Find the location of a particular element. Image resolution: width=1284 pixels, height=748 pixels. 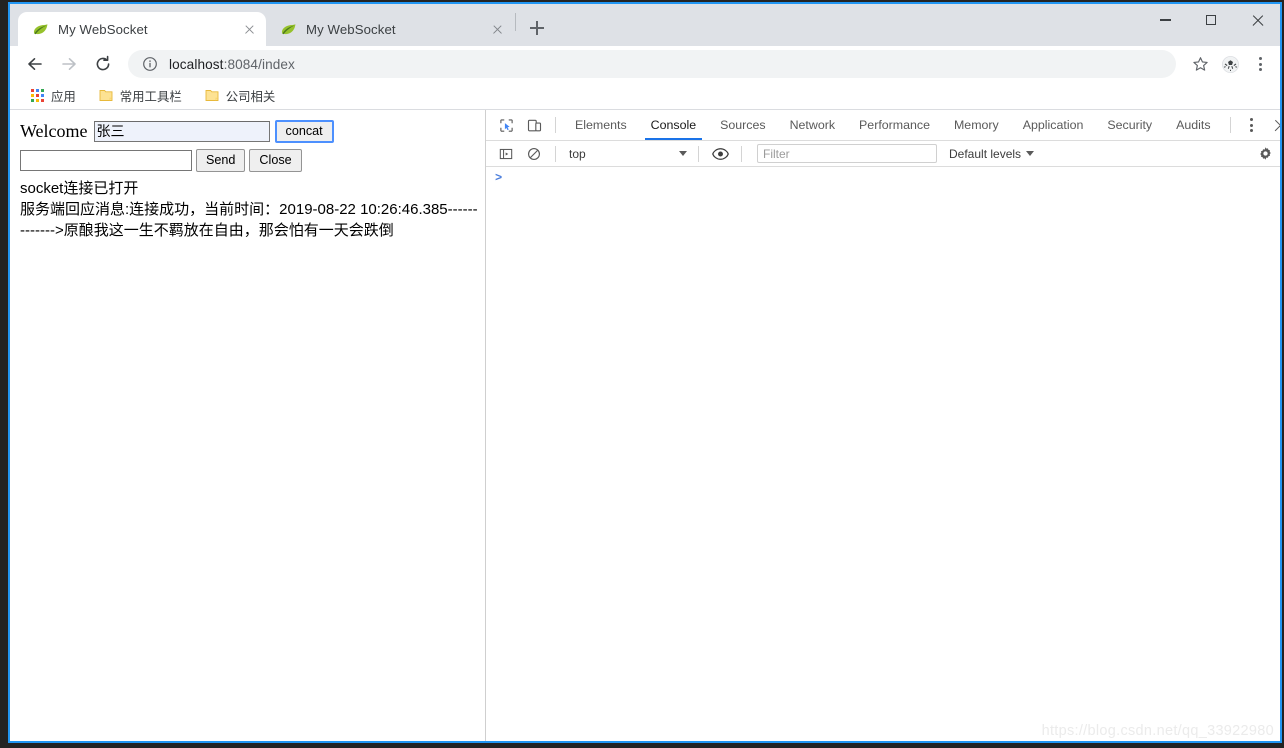

close-socket-button: Close is located at coordinates (275, 160).